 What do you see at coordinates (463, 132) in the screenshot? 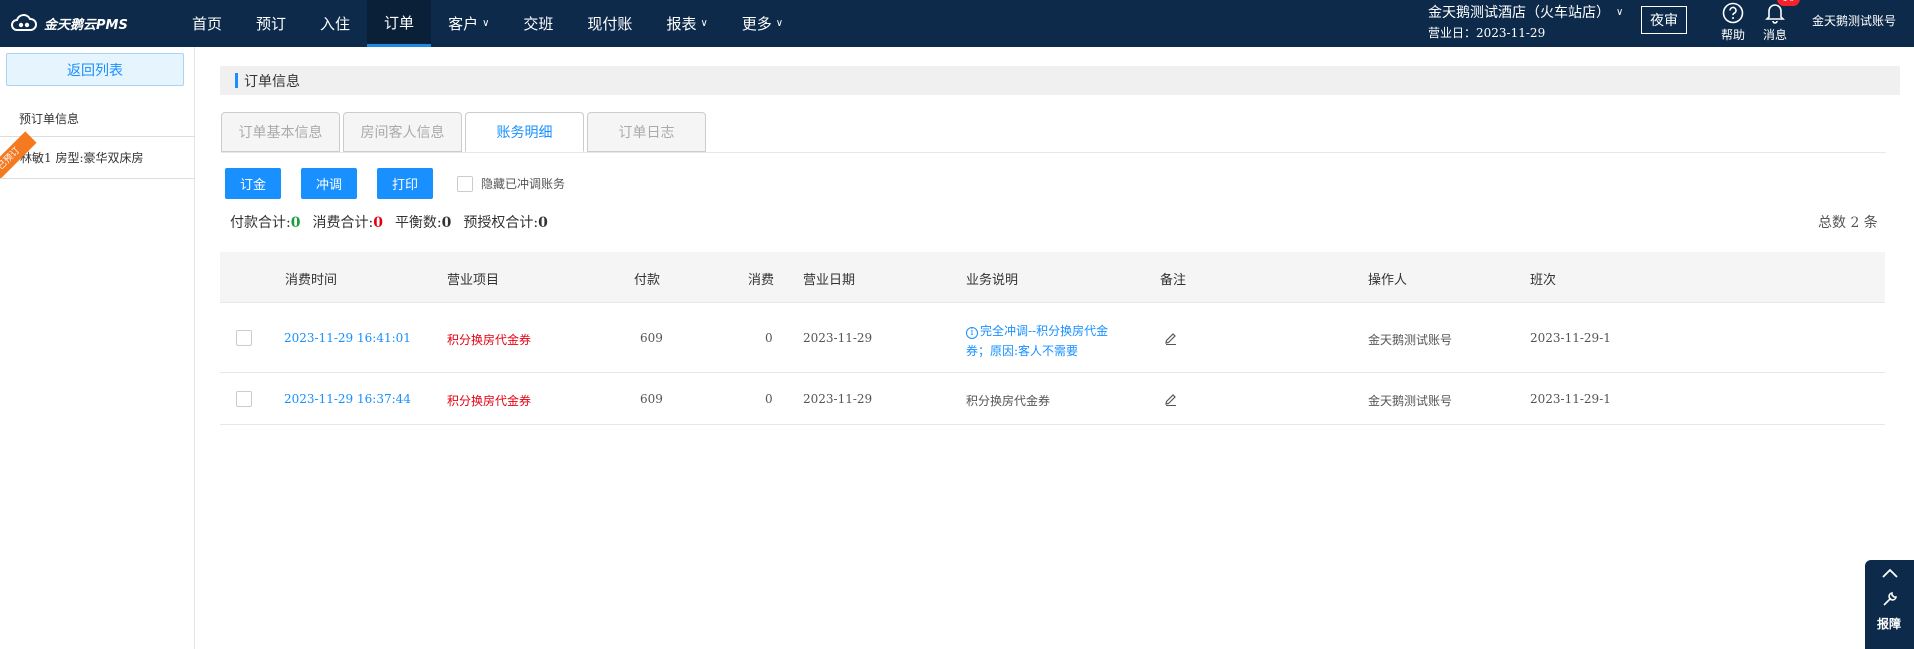
I see `order-tabs: 订单基本信息 房间客人信息 账务明细 订单日志` at bounding box center [463, 132].